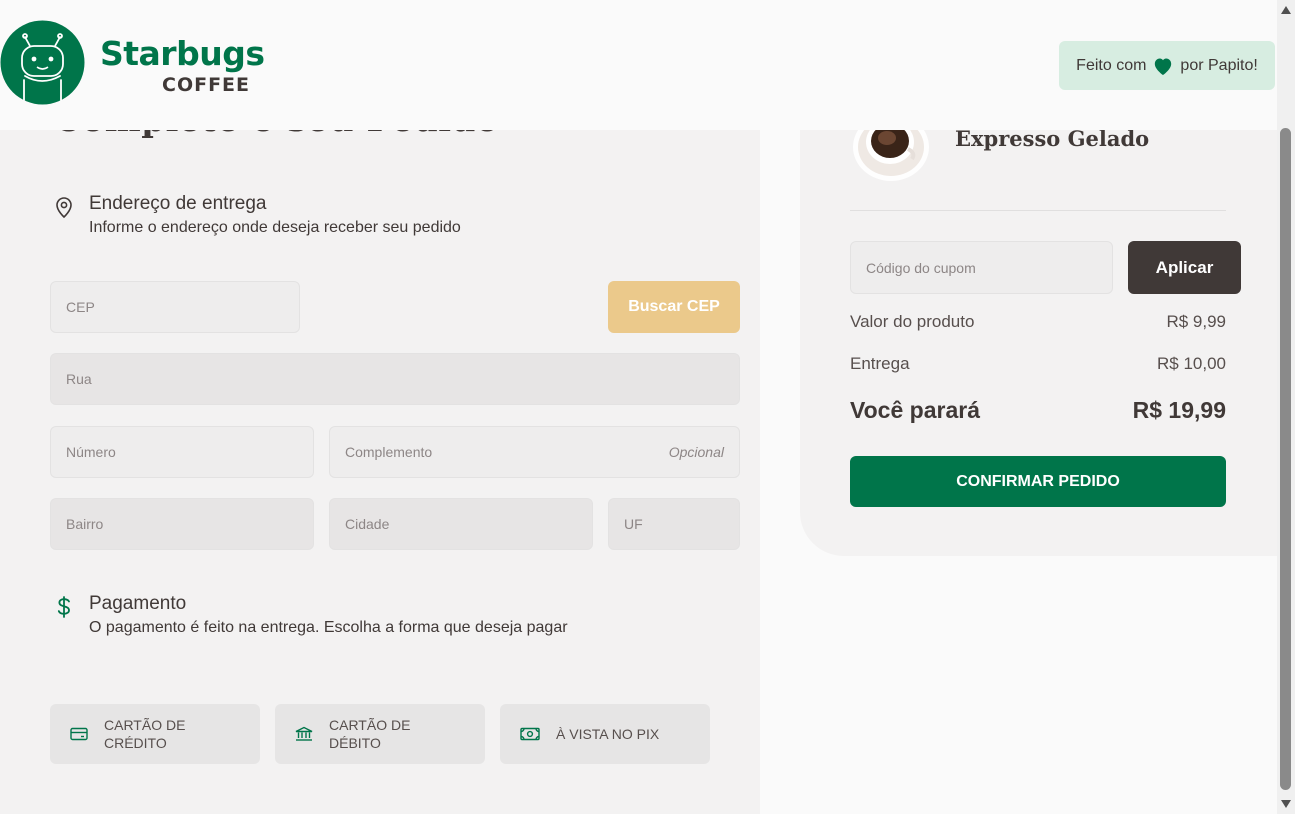  Describe the element at coordinates (880, 363) in the screenshot. I see `delivery-label: Entrega` at that location.